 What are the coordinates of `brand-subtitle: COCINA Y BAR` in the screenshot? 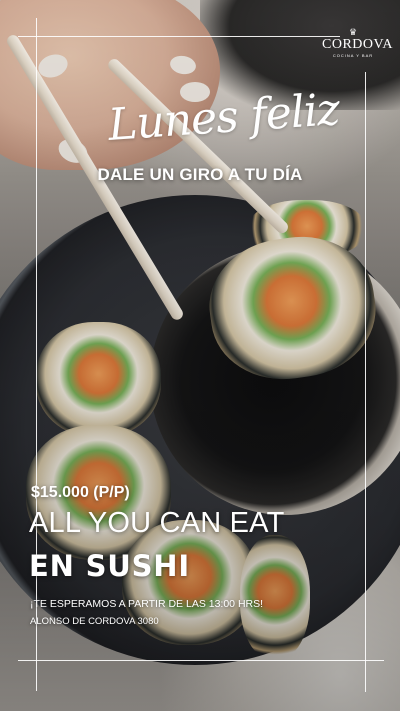 It's located at (353, 55).